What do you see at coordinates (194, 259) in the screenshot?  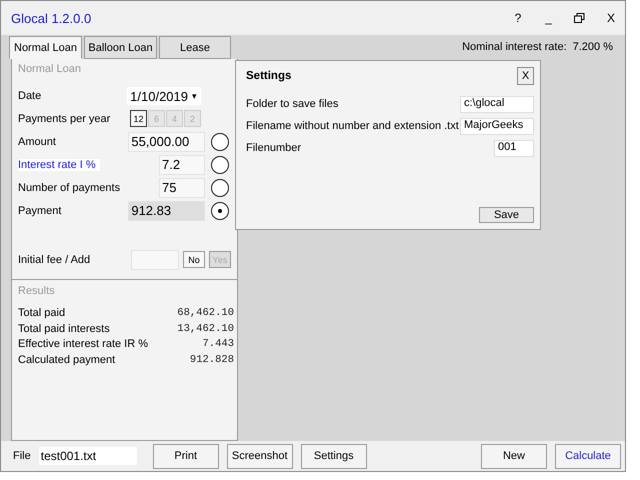 I see `toggle-button: No` at bounding box center [194, 259].